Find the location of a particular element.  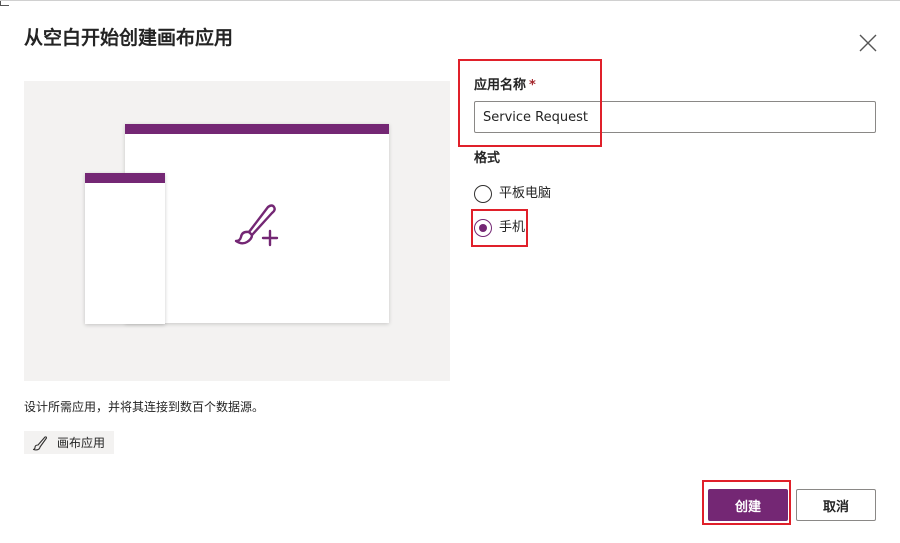

close-button is located at coordinates (868, 43).